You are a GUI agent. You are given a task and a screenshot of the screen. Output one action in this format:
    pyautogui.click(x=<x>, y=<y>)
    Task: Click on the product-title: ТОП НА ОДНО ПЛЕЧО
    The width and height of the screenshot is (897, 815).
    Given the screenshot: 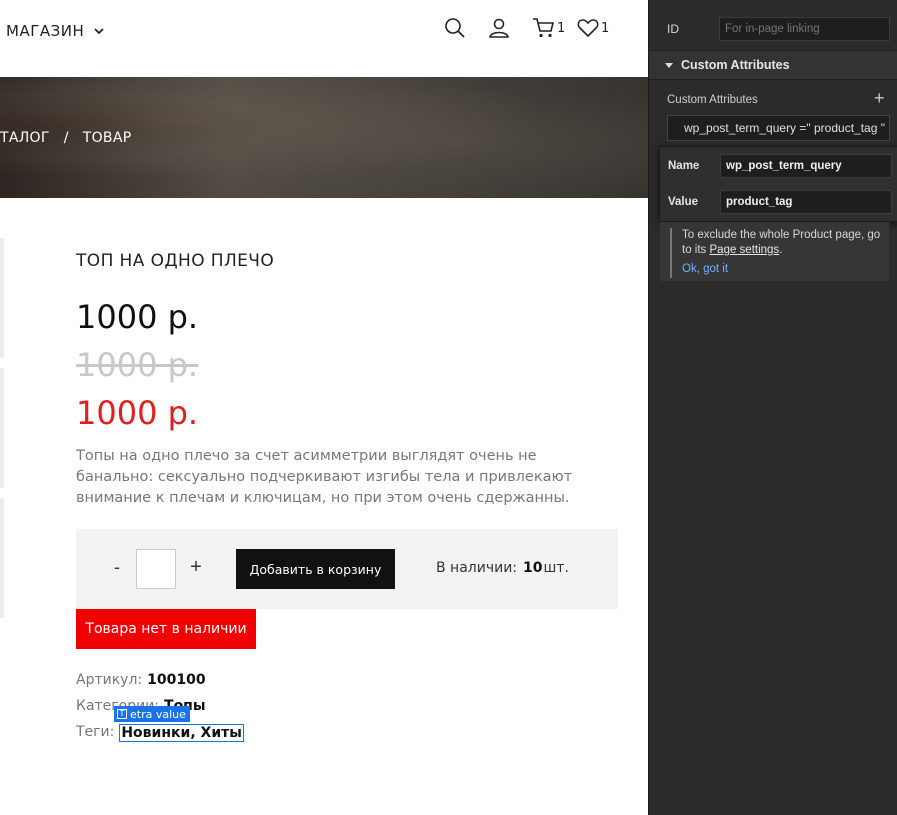 What is the action you would take?
    pyautogui.click(x=175, y=261)
    